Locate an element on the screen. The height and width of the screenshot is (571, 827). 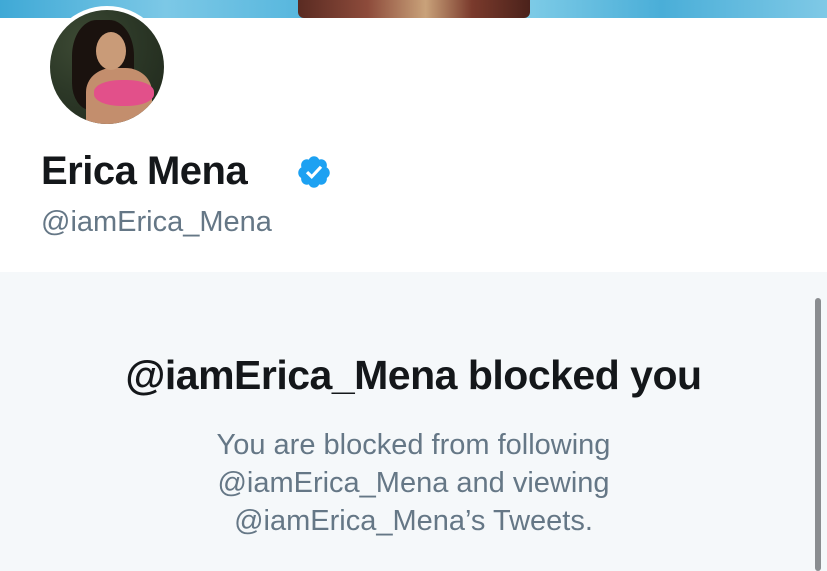
avatar-image is located at coordinates (107, 67).